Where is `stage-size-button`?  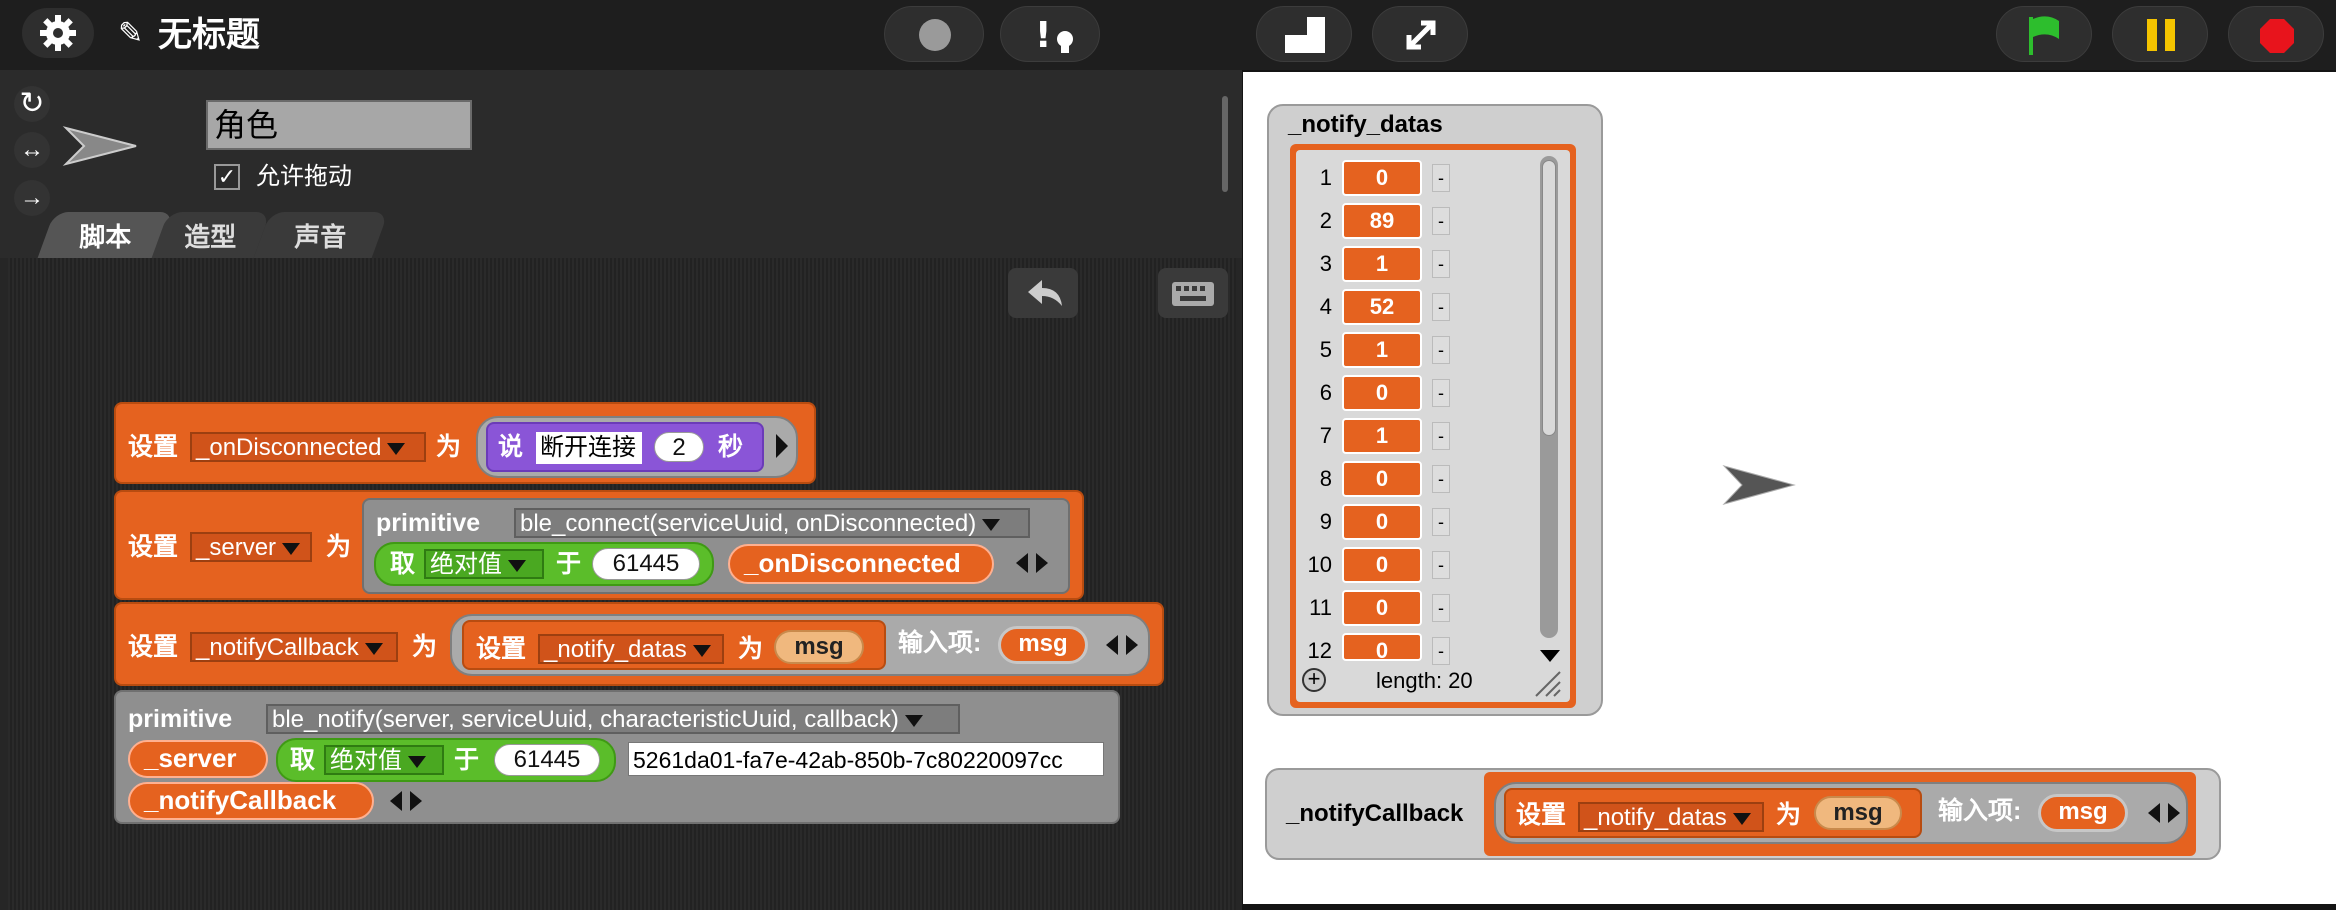
stage-size-button is located at coordinates (1304, 34).